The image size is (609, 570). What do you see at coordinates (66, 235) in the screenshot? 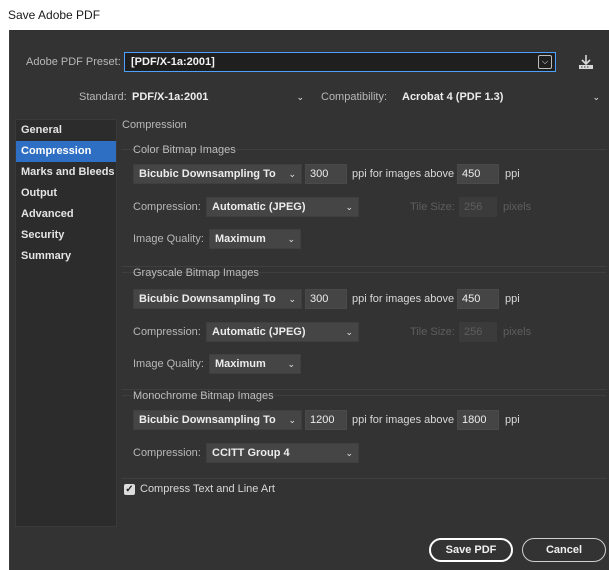
I see `sidebar-item-security: Security` at bounding box center [66, 235].